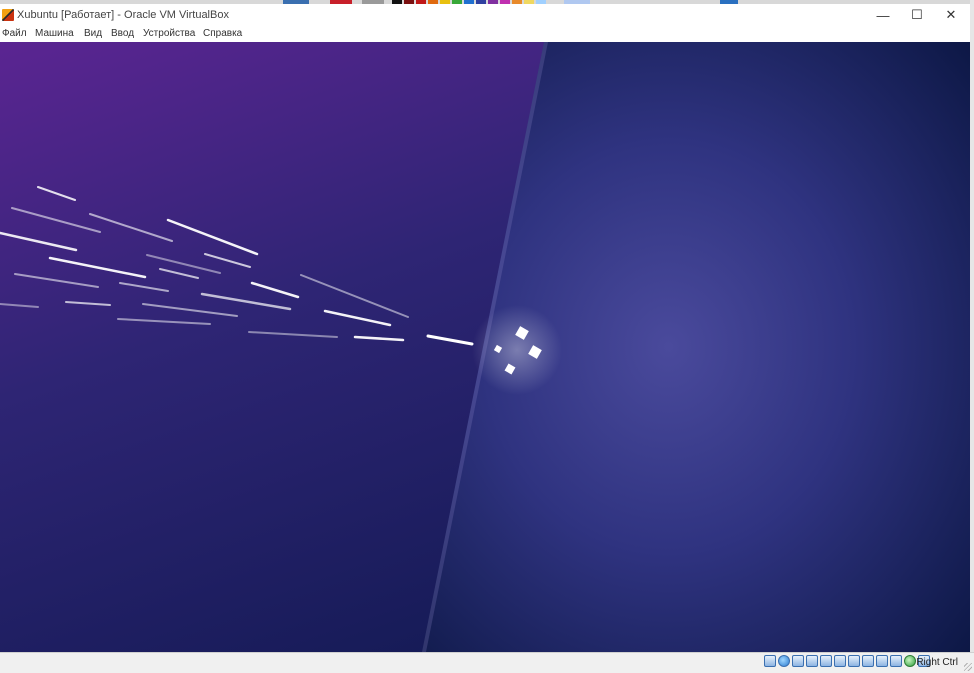 This screenshot has width=974, height=673. What do you see at coordinates (122, 33) in the screenshot?
I see `menu-input: Ввод` at bounding box center [122, 33].